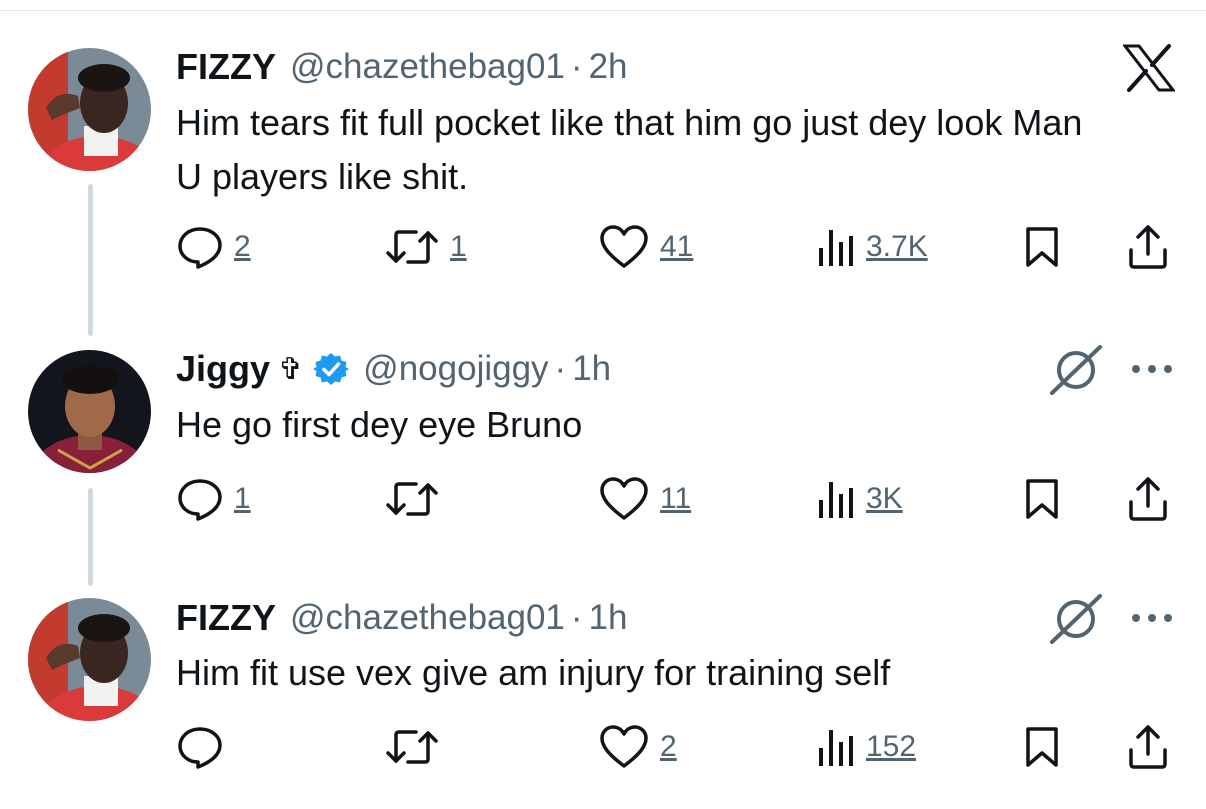  I want to click on cross-symbol: ✞, so click(291, 369).